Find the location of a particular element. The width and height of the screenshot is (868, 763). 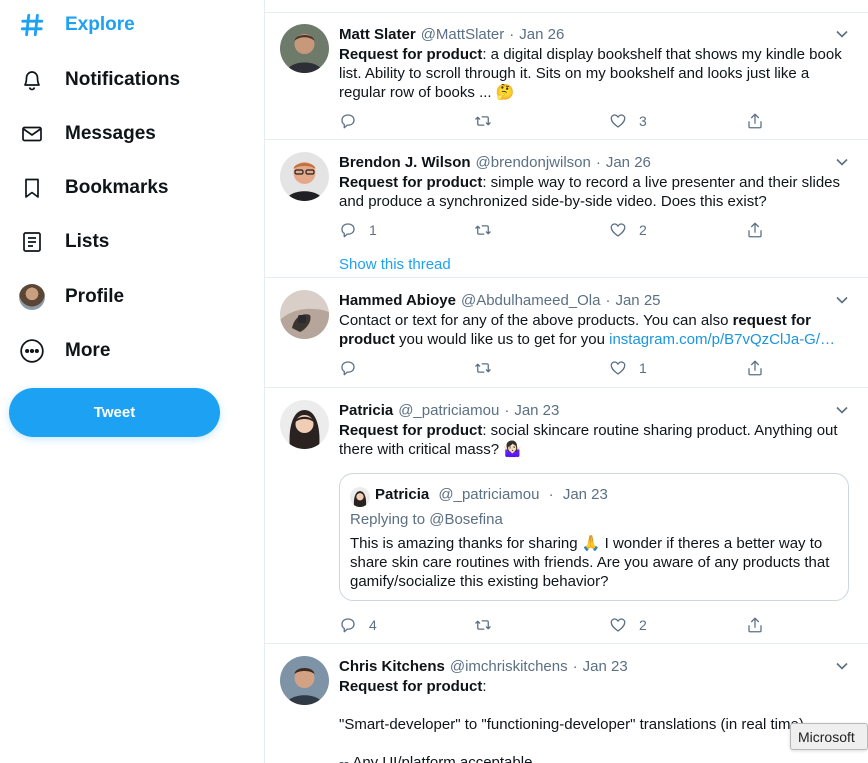

nav-more: More is located at coordinates (64, 351).